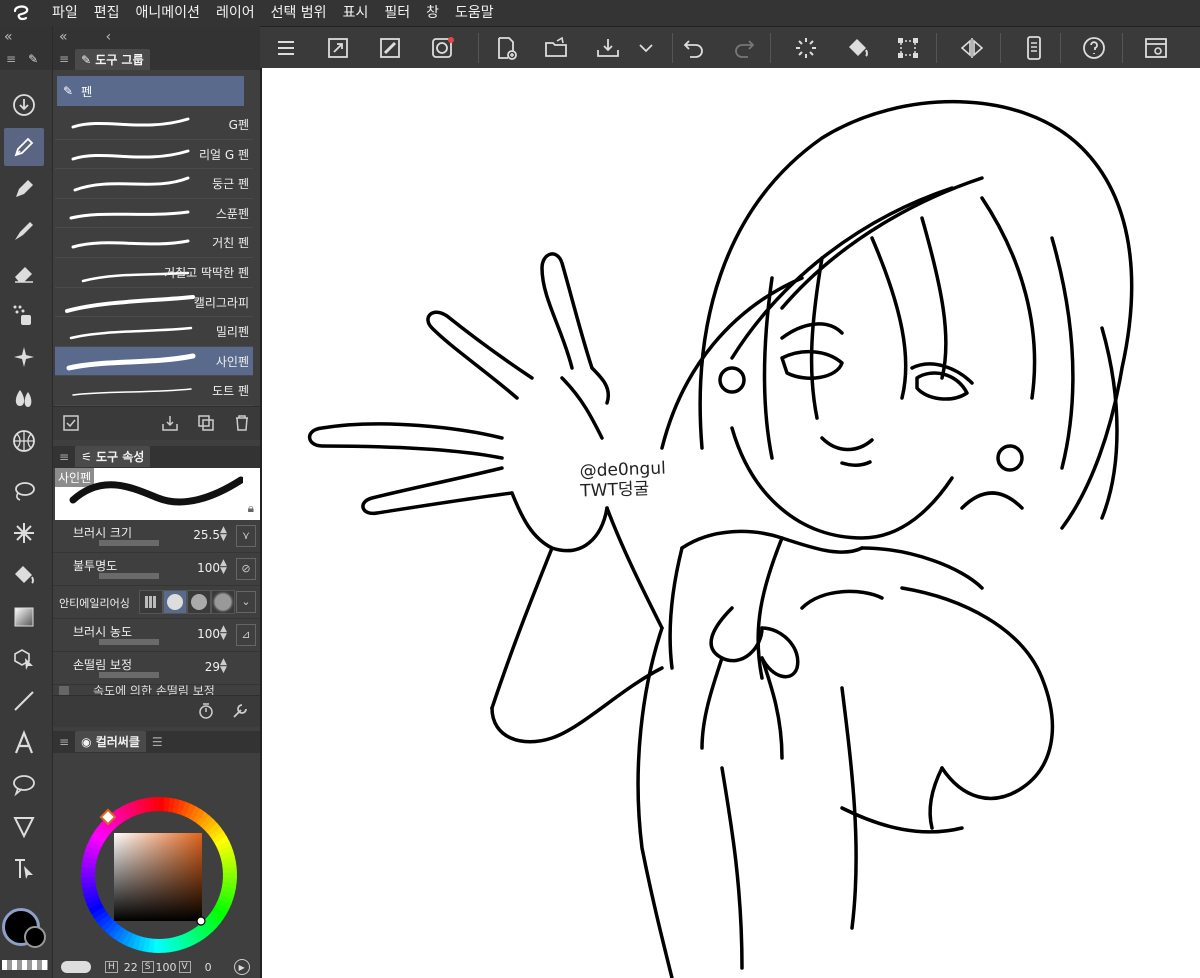  I want to click on text-tool-icon, so click(24, 743).